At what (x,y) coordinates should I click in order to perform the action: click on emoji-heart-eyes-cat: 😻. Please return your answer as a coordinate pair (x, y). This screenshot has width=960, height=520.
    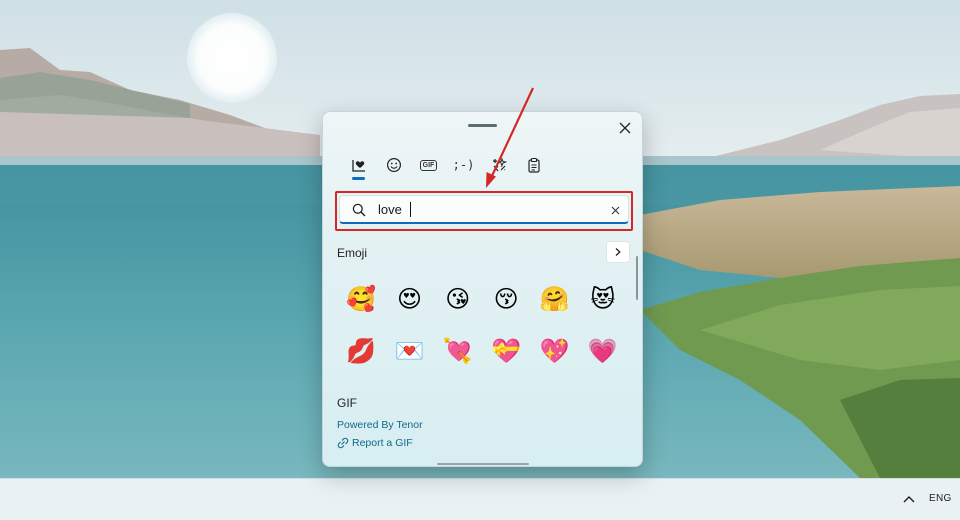
    Looking at the image, I should click on (603, 300).